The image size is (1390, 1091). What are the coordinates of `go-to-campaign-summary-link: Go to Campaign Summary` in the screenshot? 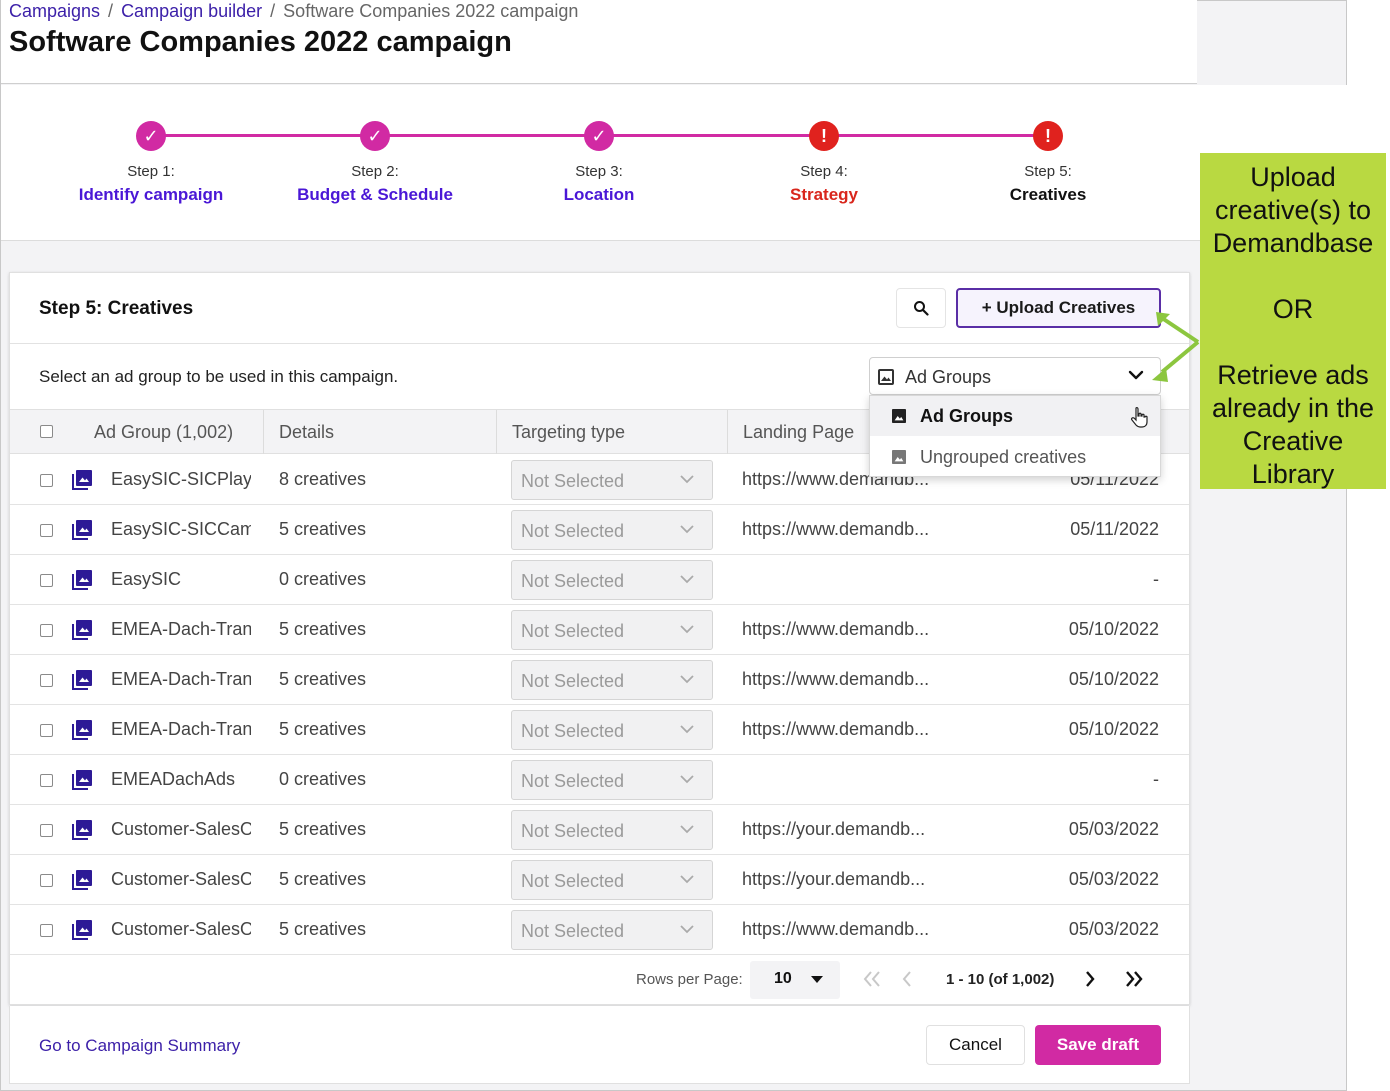 It's located at (139, 1046).